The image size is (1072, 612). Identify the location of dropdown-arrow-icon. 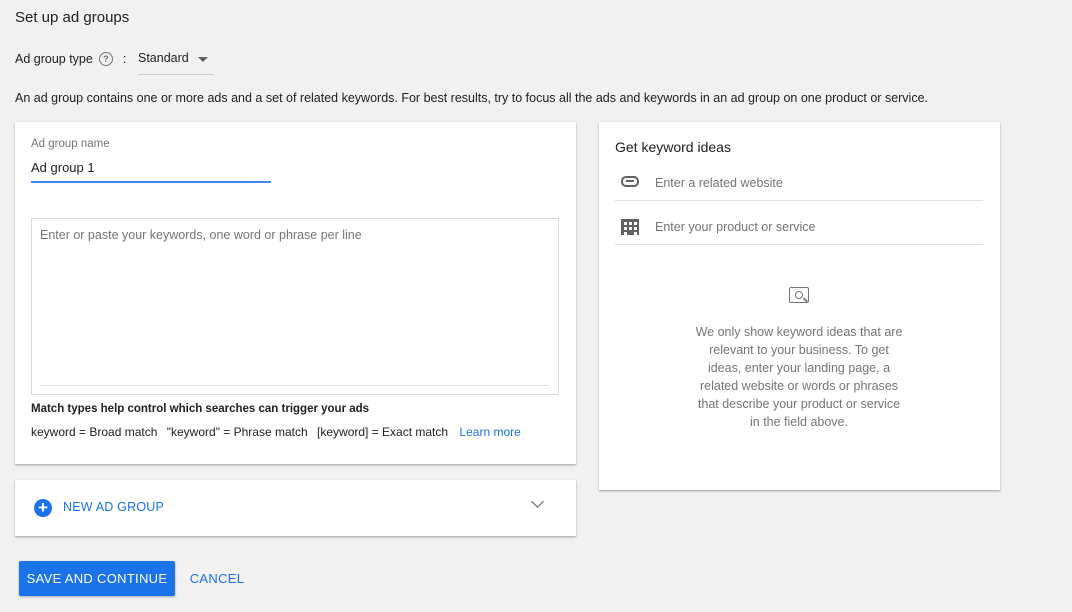
(203, 59).